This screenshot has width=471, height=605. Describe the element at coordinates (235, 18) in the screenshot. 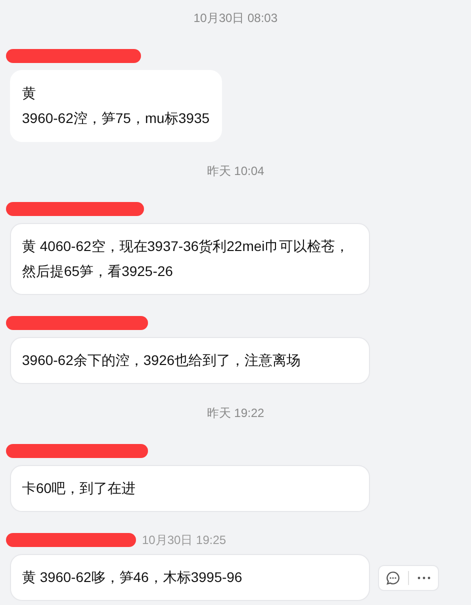

I see `timestamp: 10月30日 08:03` at that location.